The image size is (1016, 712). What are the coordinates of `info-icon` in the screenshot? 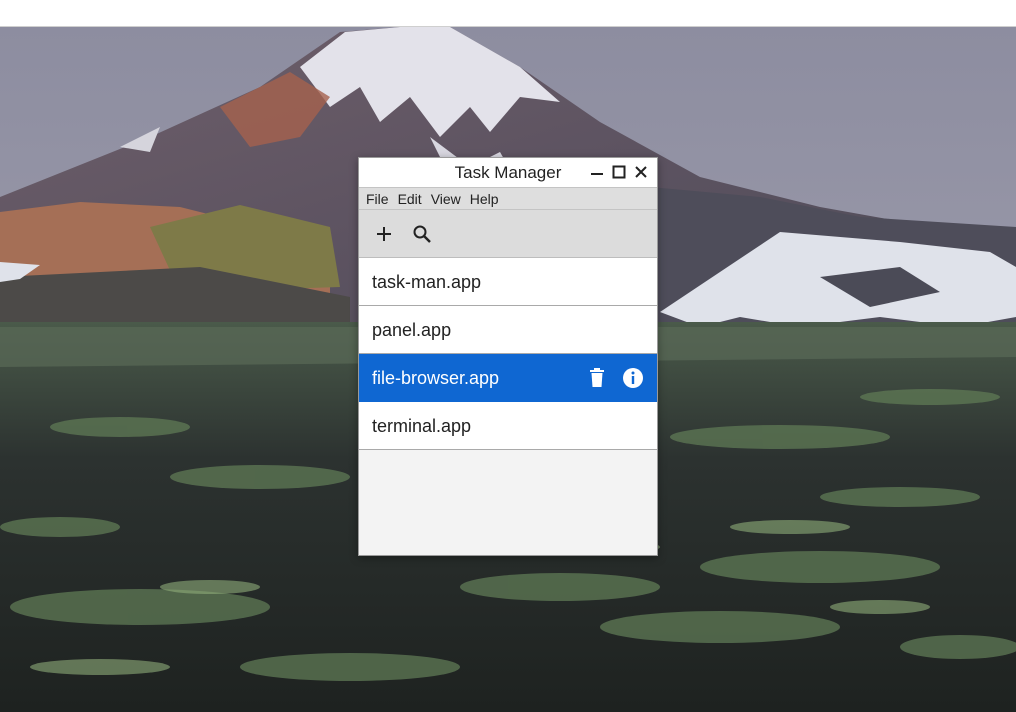 It's located at (633, 378).